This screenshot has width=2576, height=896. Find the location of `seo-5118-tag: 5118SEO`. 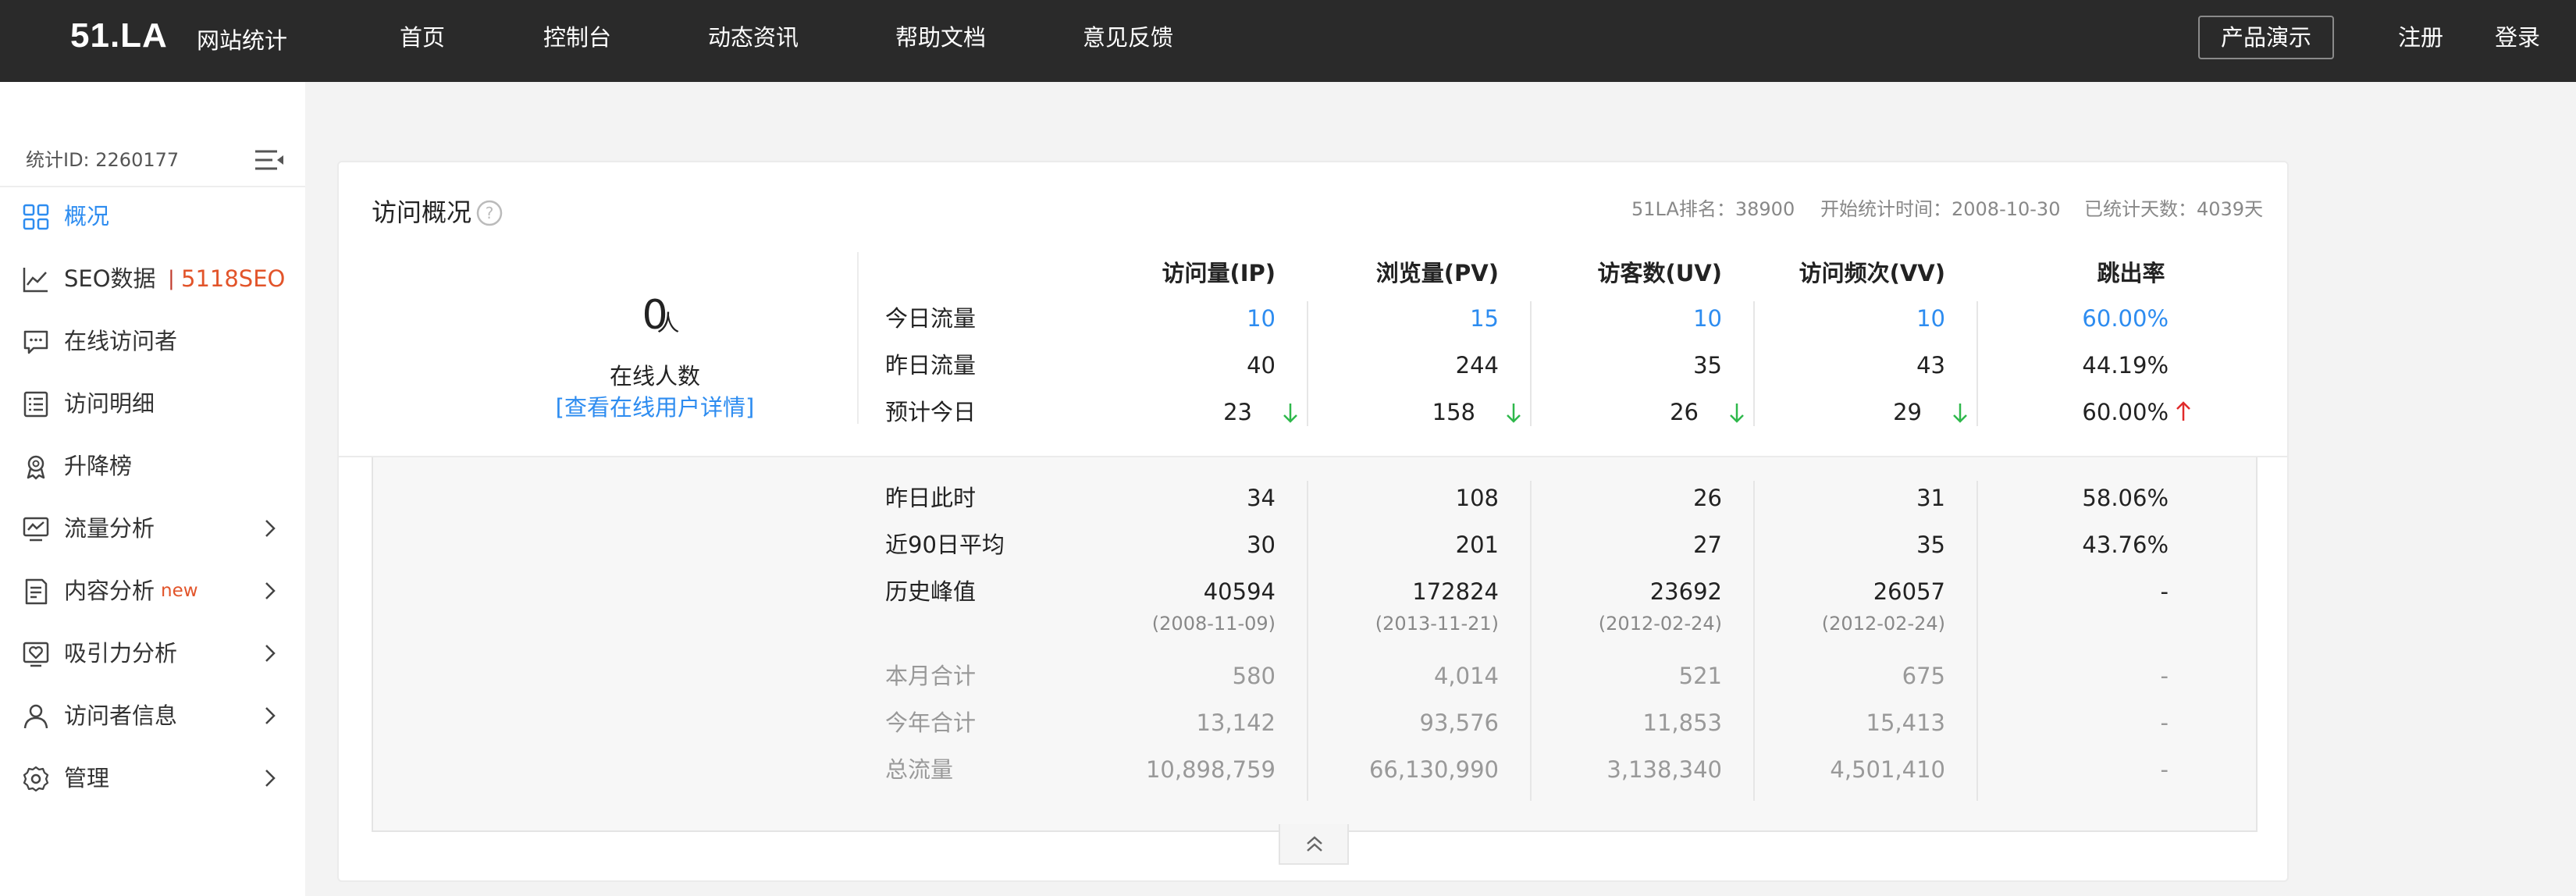

seo-5118-tag: 5118SEO is located at coordinates (233, 278).